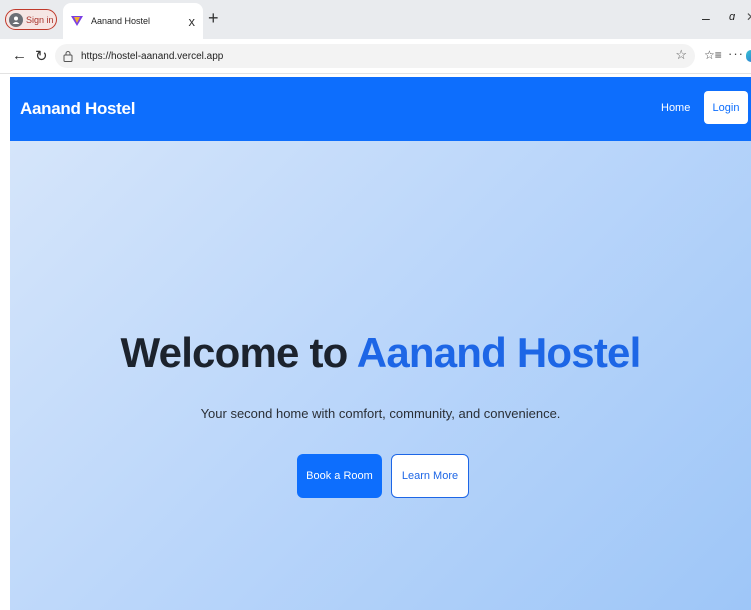 Image resolution: width=751 pixels, height=610 pixels. Describe the element at coordinates (748, 17) in the screenshot. I see `window-close-button: ✕` at that location.